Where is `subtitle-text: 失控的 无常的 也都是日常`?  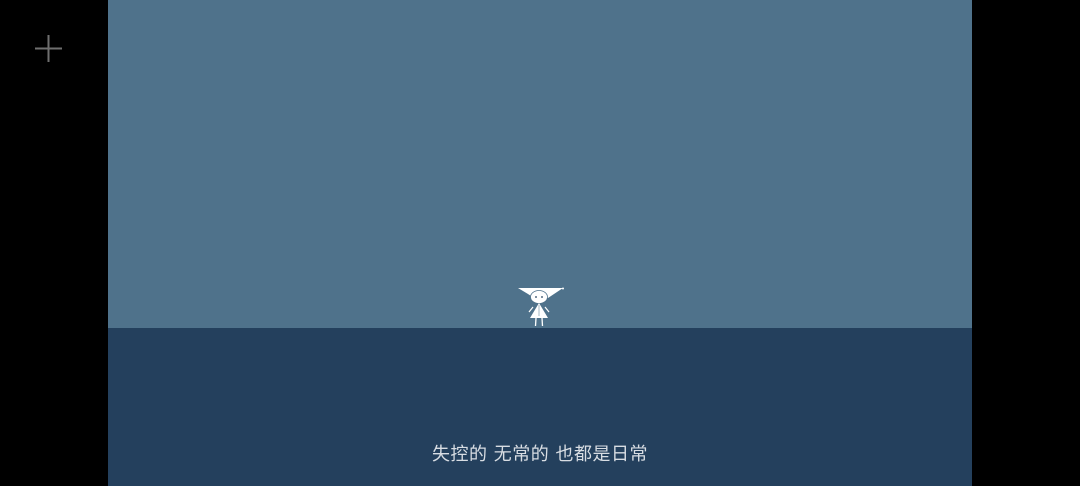 subtitle-text: 失控的 无常的 也都是日常 is located at coordinates (540, 454).